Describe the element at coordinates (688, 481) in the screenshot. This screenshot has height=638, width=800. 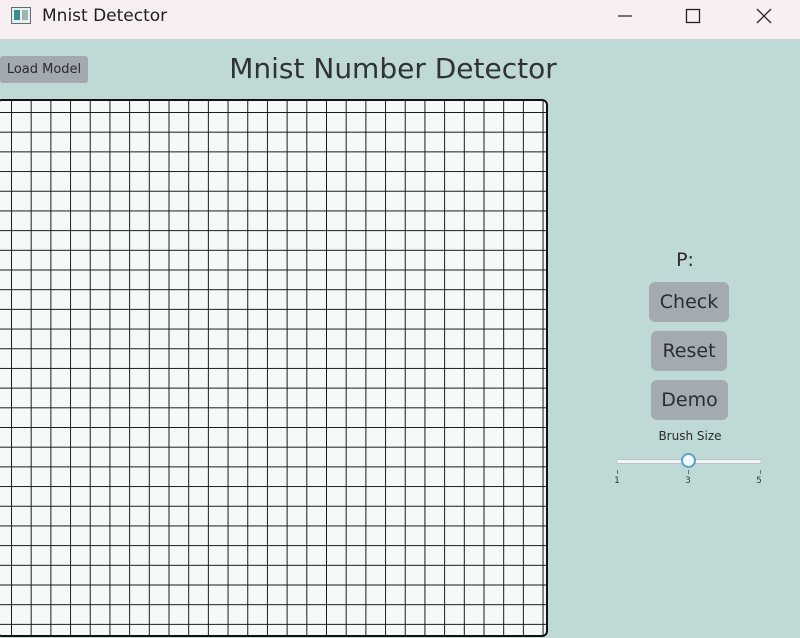
I see `slider-tick-label: 3` at that location.